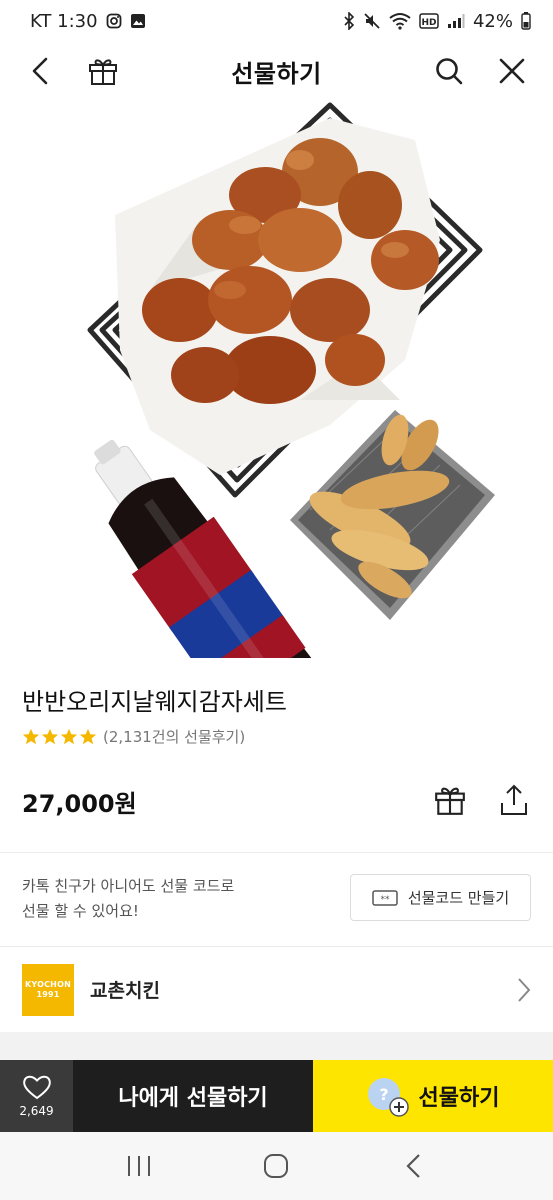  I want to click on chevron-right-icon, so click(524, 990).